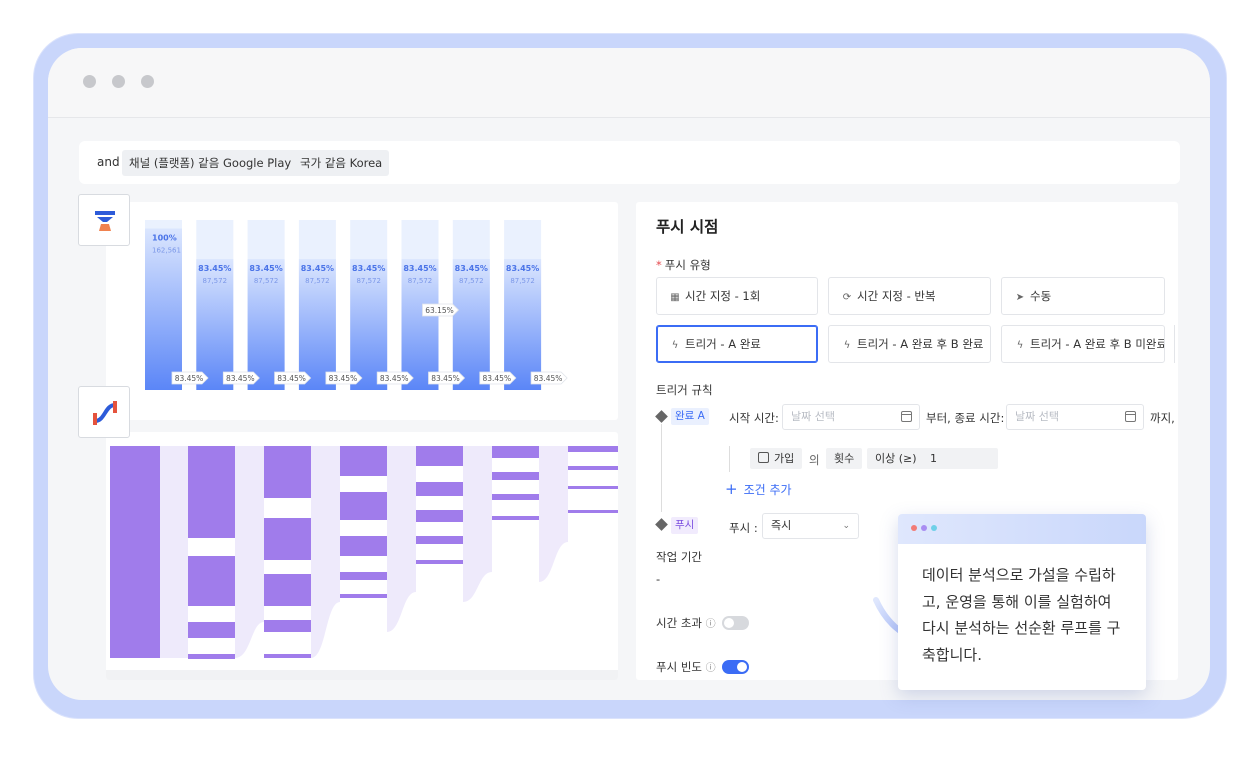 Image resolution: width=1260 pixels, height=774 pixels. I want to click on flow-view-button, so click(104, 412).